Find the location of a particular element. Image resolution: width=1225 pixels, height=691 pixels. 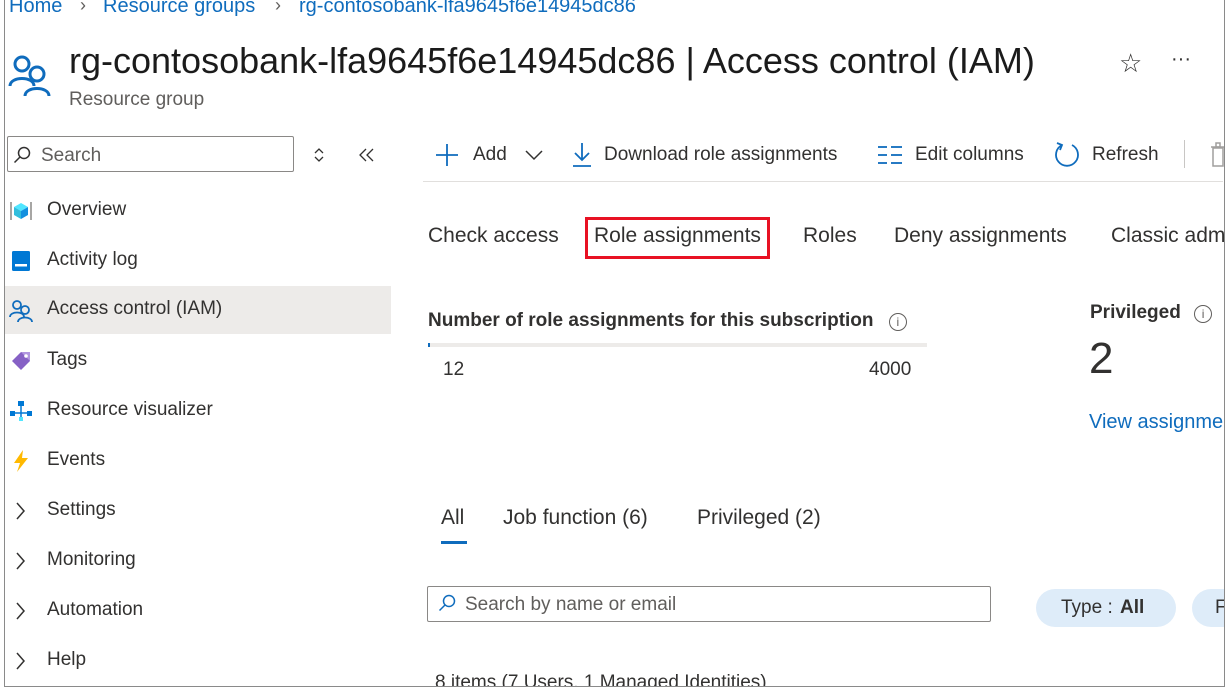

breadcrumb-resource-group: rg-contosobank-lfa9645f6e14945dc86 is located at coordinates (467, 9).